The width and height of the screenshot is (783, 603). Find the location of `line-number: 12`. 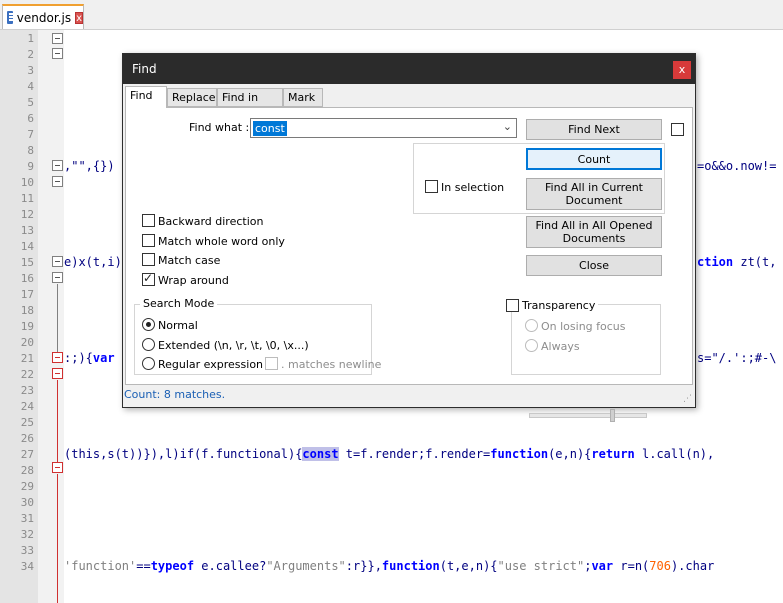

line-number: 12 is located at coordinates (27, 214).